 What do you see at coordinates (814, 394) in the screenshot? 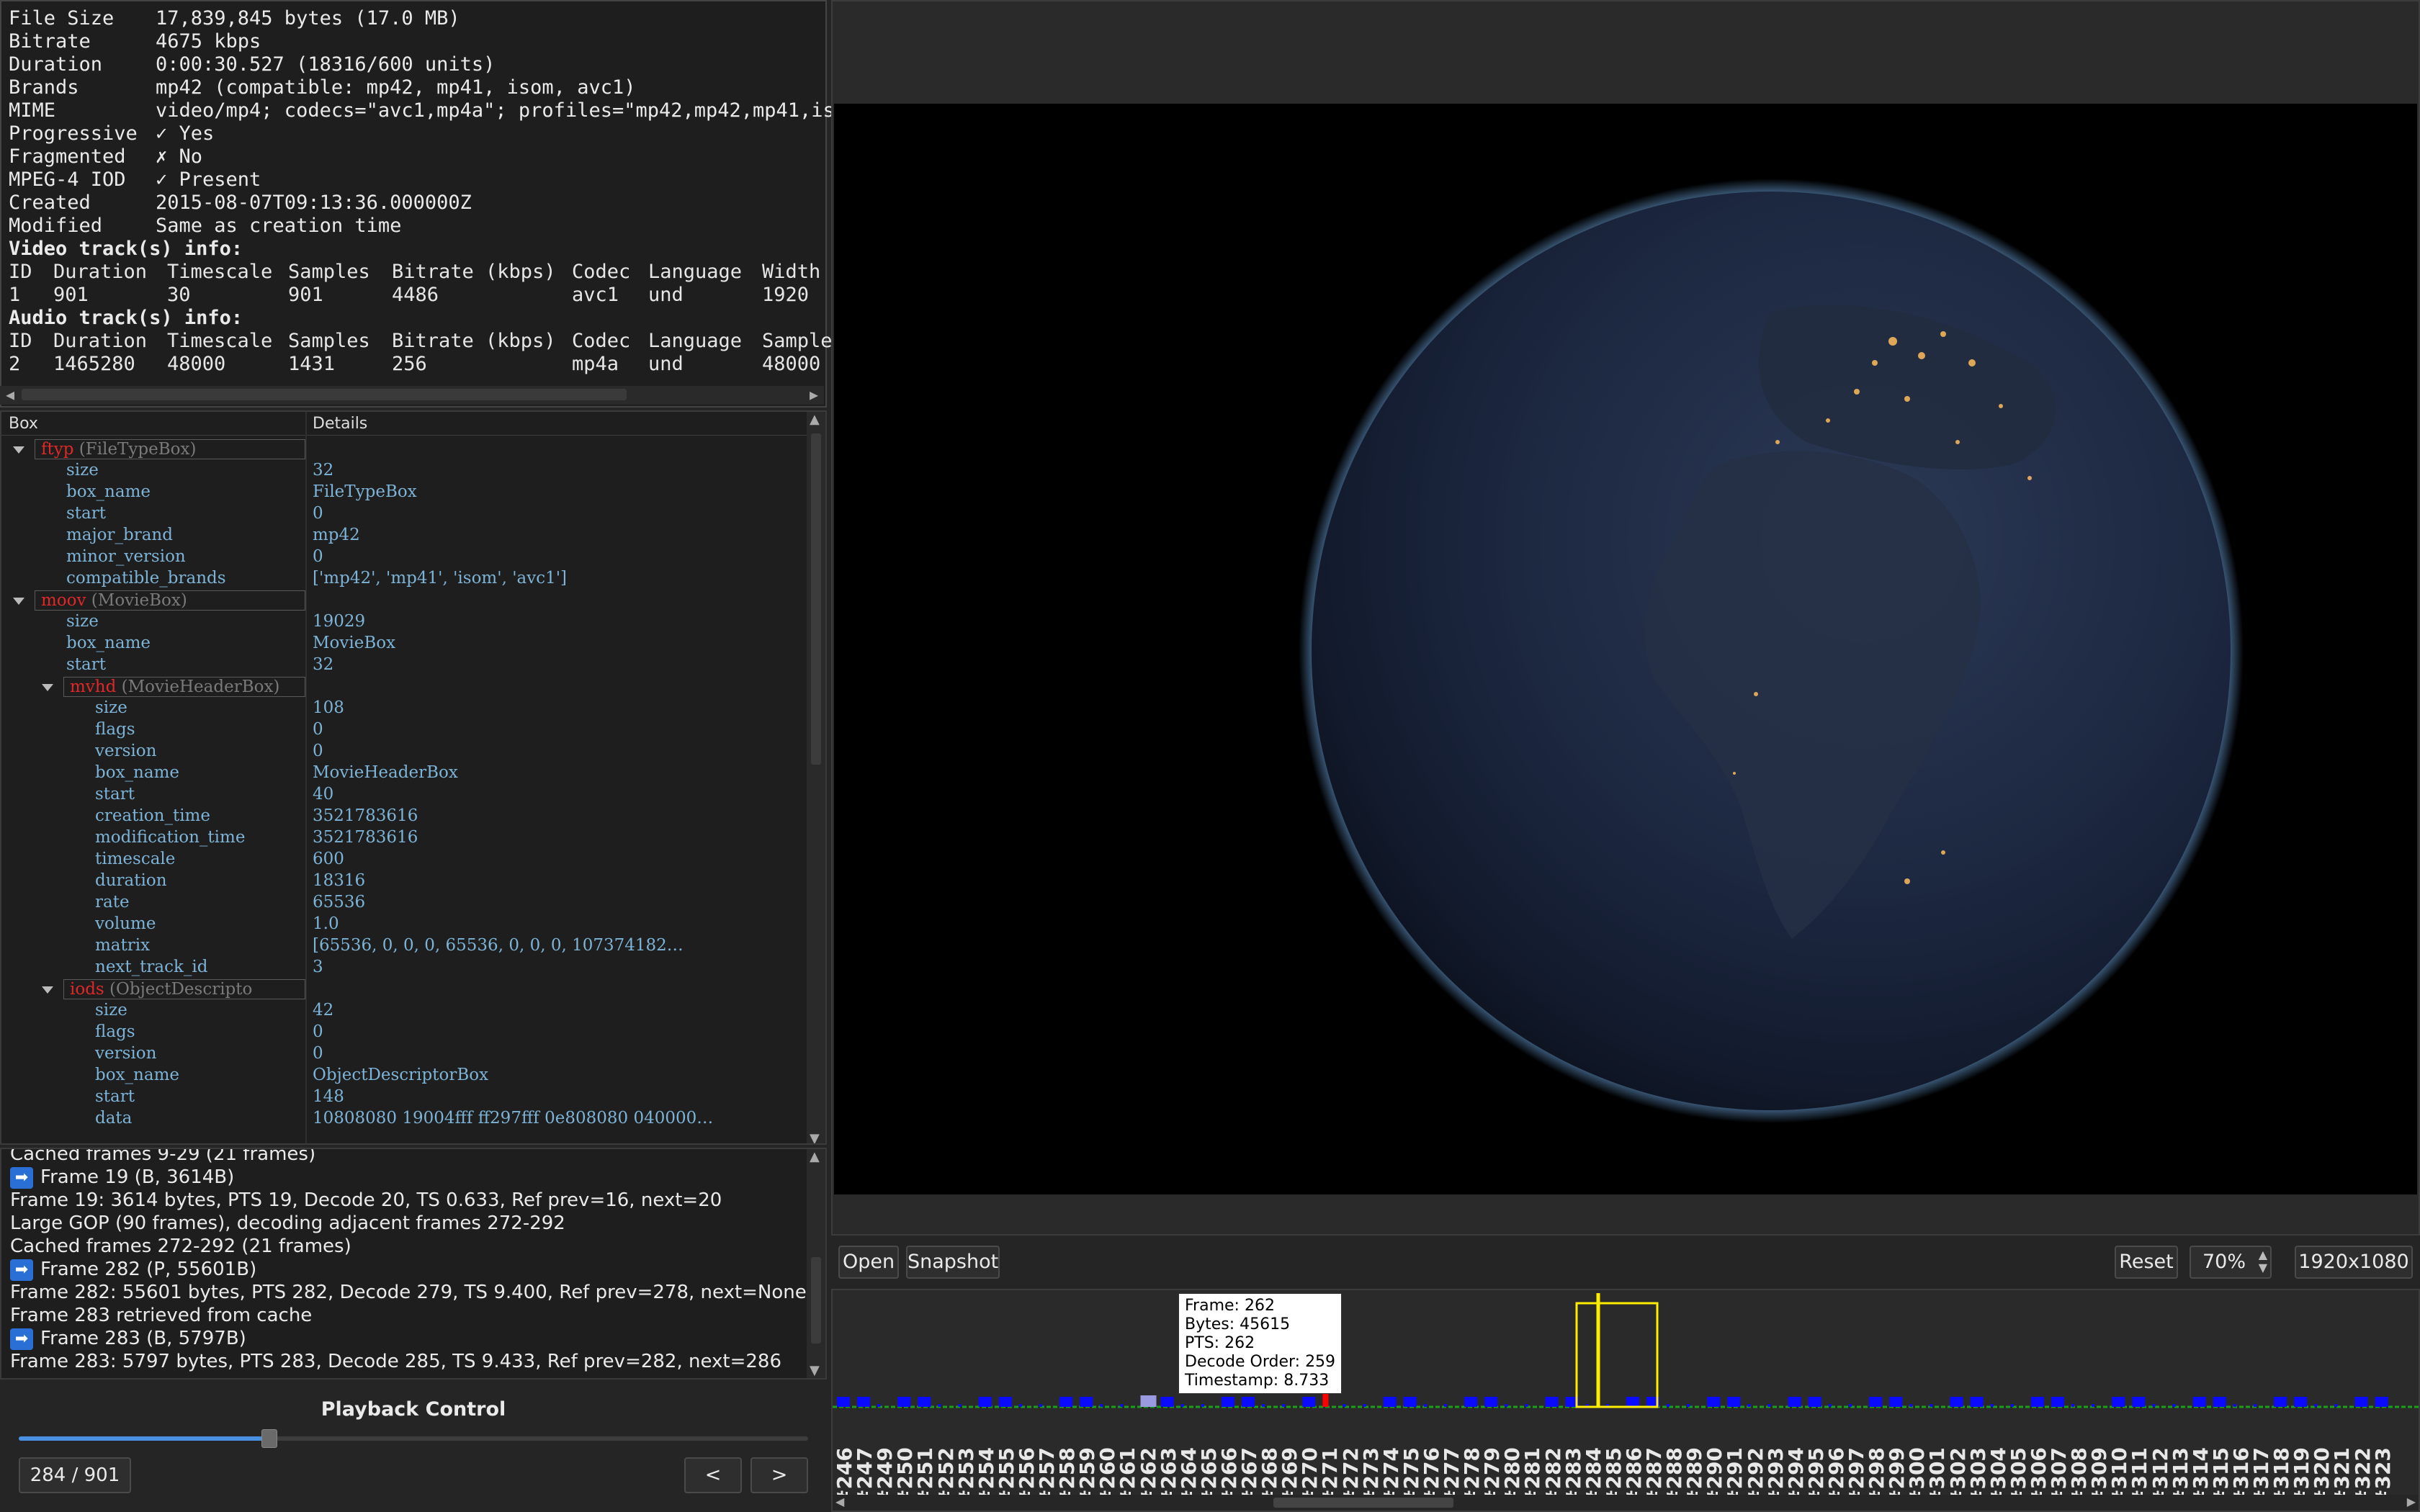
I see `scroll-right-icon: ▶` at bounding box center [814, 394].